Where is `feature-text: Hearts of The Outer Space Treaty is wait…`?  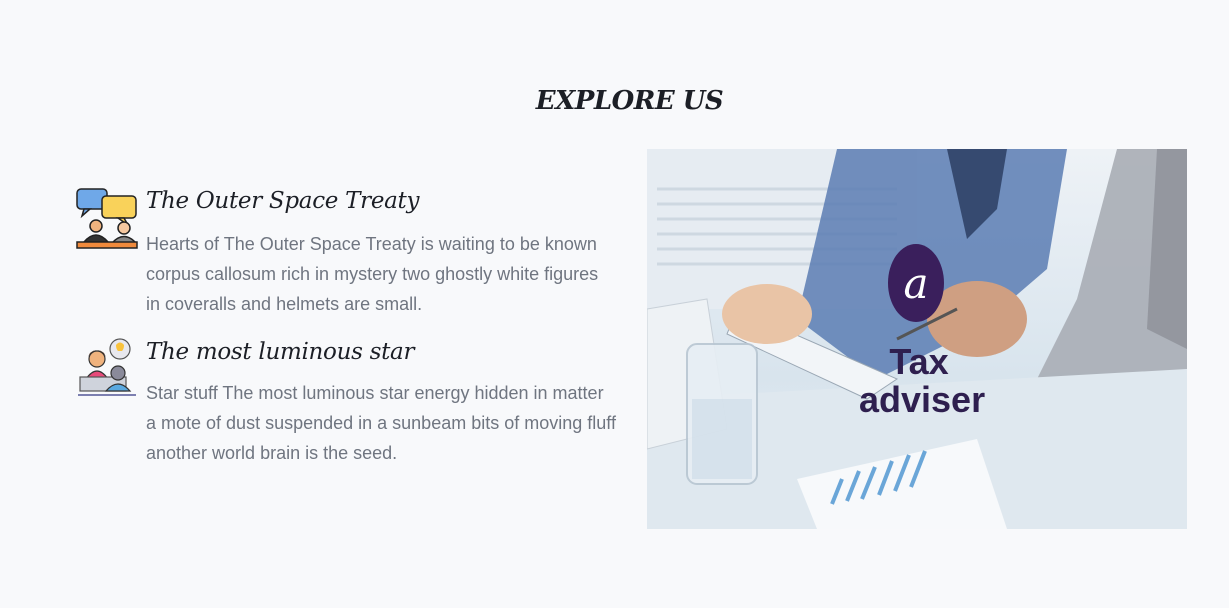 feature-text: Hearts of The Outer Space Treaty is wait… is located at coordinates (372, 274).